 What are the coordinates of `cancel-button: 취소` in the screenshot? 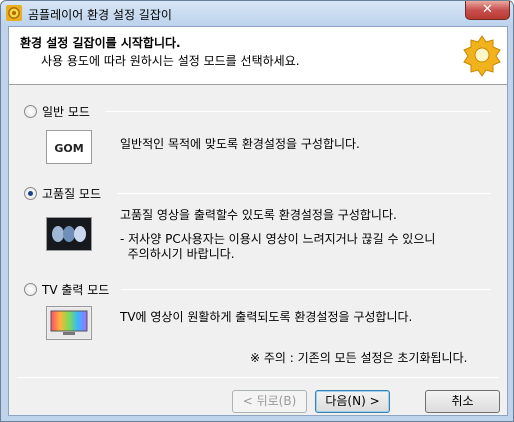 It's located at (462, 401).